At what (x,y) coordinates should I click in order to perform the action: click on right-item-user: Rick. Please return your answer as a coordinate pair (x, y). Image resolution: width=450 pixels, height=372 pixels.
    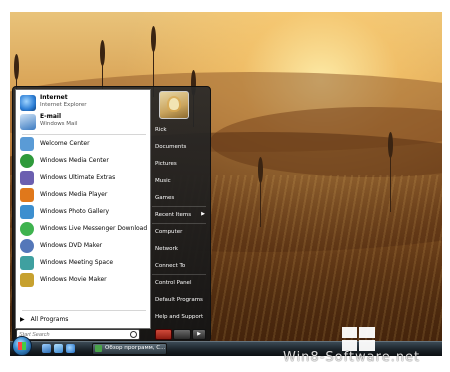
    Looking at the image, I should click on (179, 130).